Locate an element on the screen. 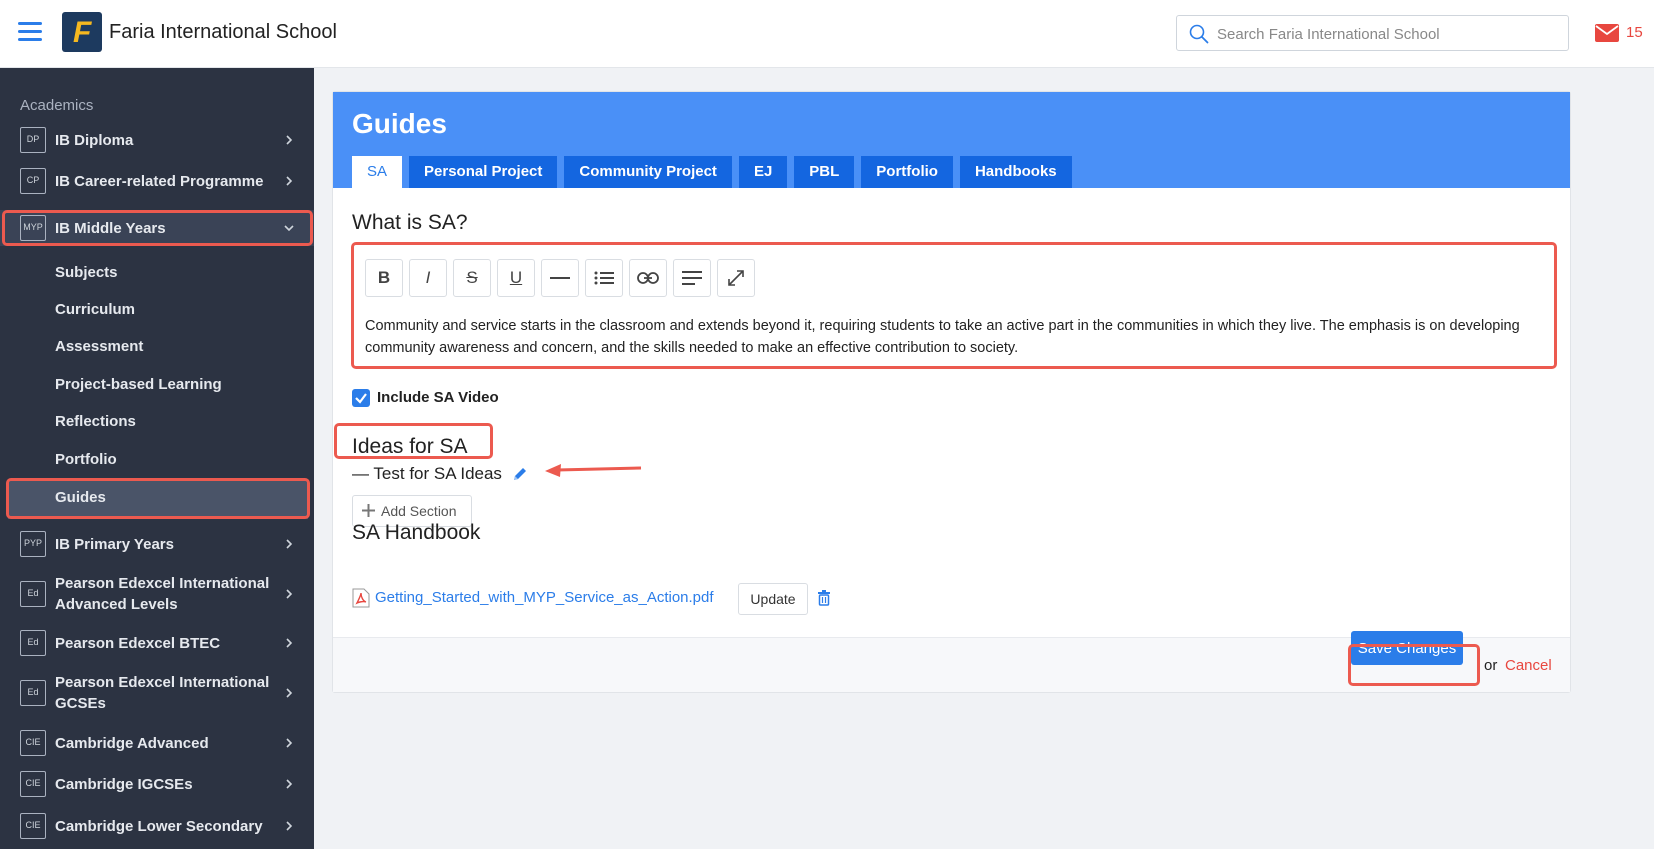 The image size is (1654, 849). mail-count-badge: 15 is located at coordinates (1634, 32).